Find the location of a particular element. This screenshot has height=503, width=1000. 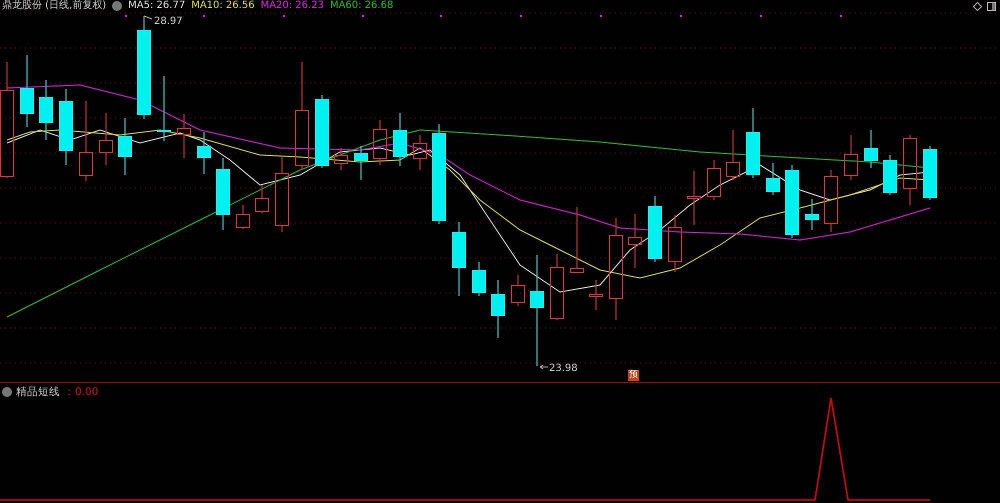

moving-average-value: MA10: 26.56 is located at coordinates (223, 6).